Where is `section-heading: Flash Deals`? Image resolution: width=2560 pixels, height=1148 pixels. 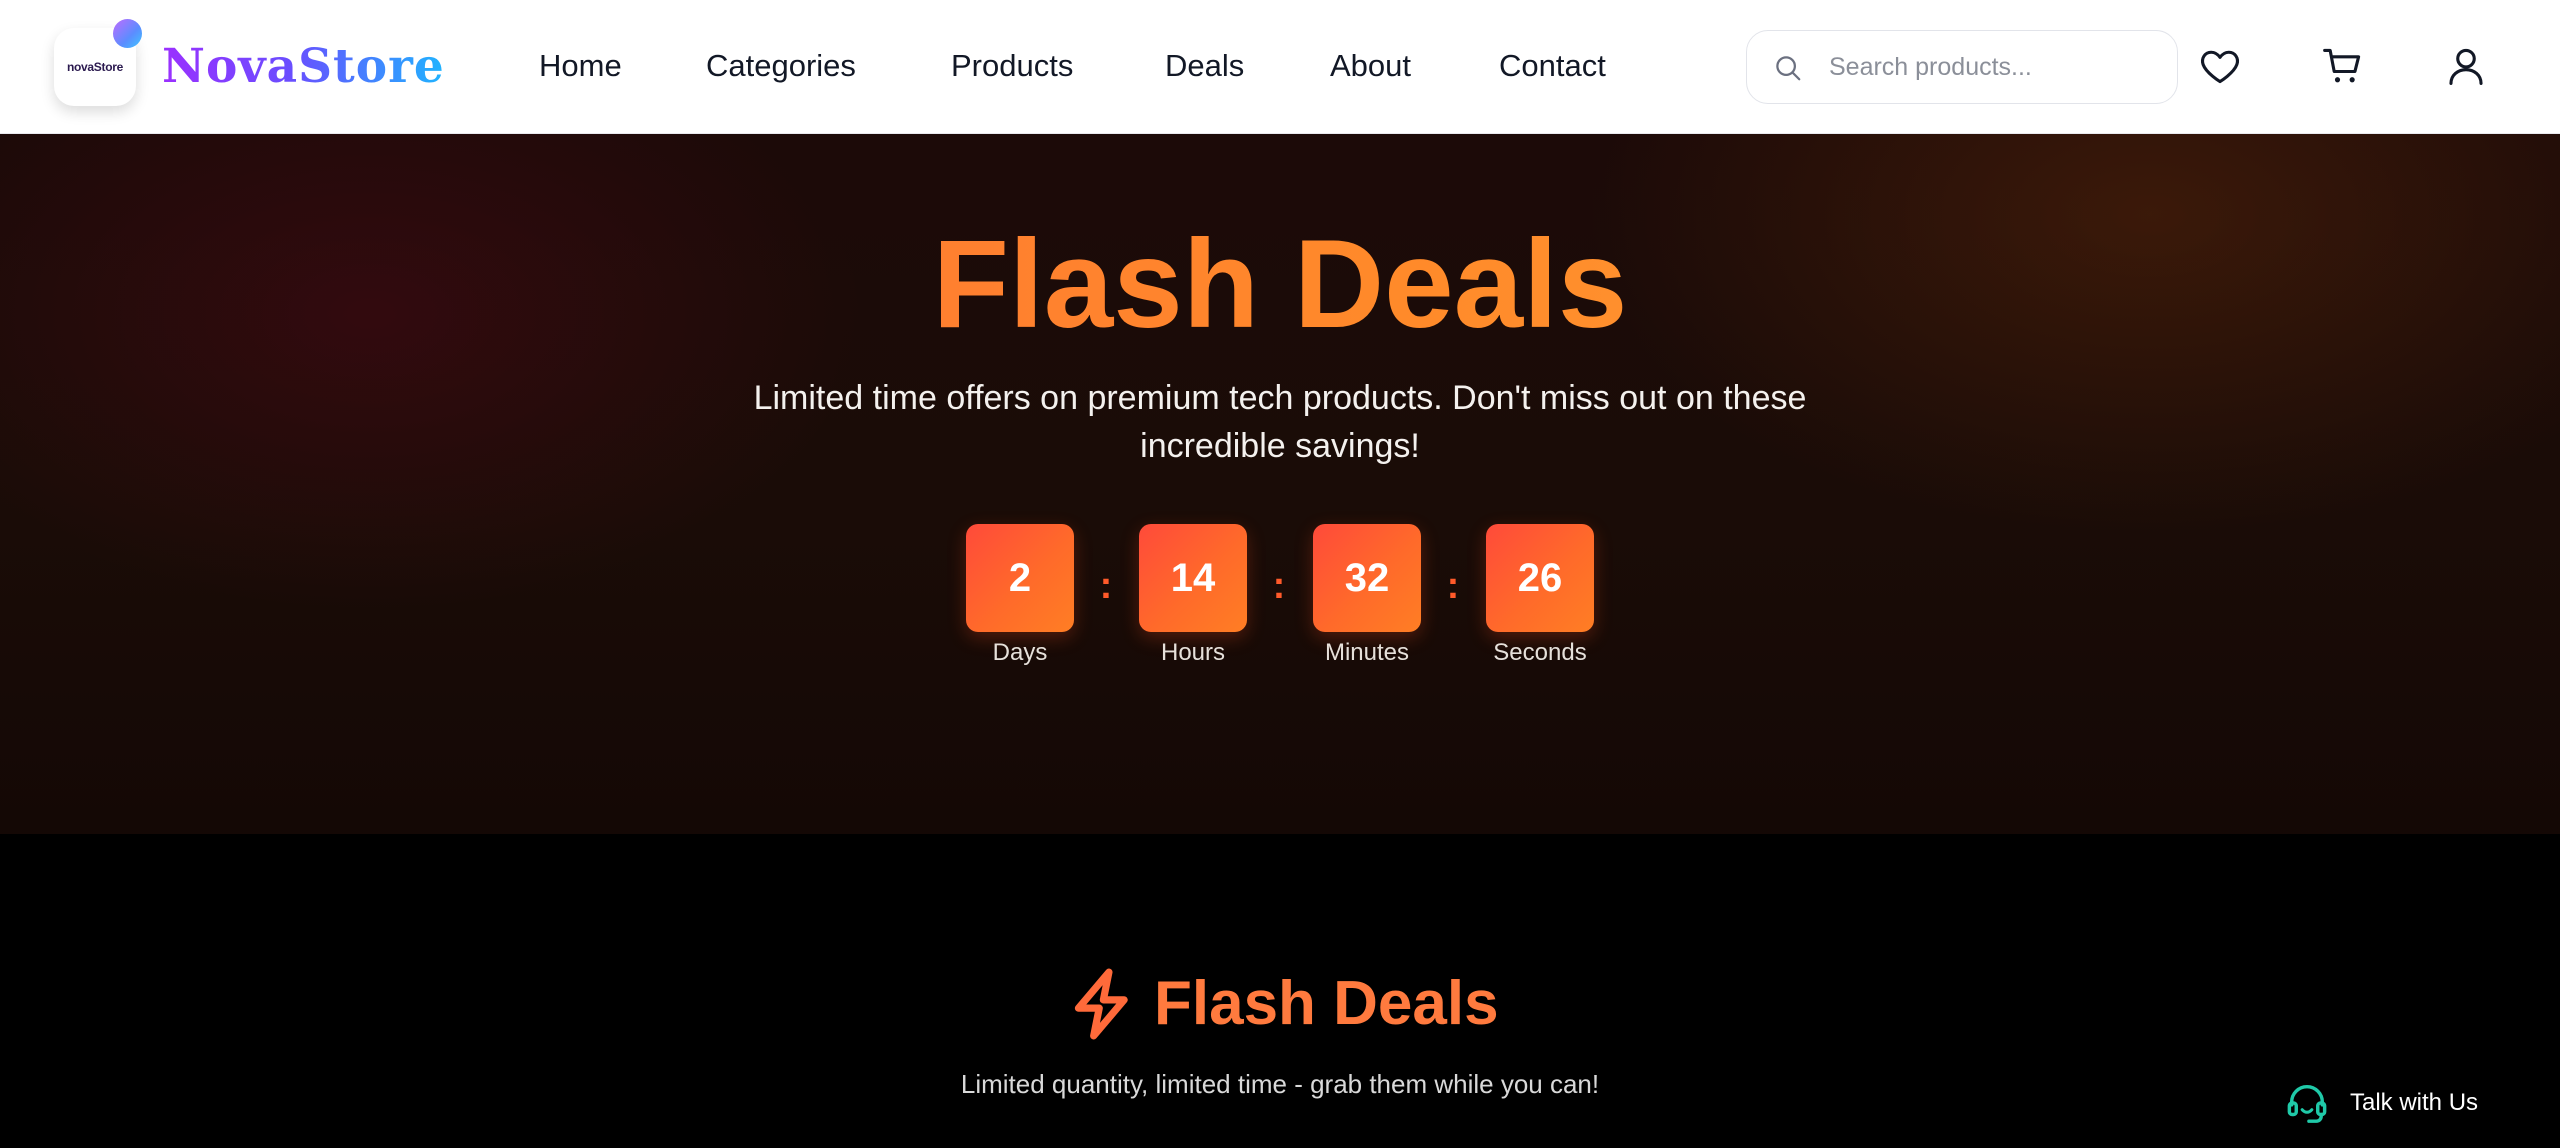 section-heading: Flash Deals is located at coordinates (1283, 1004).